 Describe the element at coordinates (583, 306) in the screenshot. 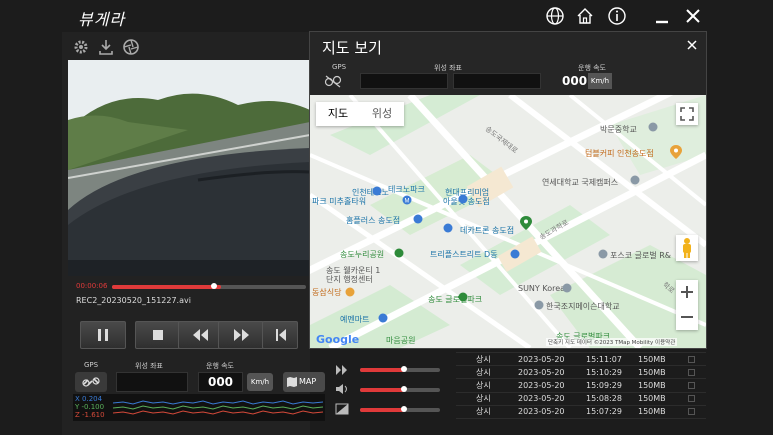

I see `map-label: 한국조지메이슨대학교` at that location.